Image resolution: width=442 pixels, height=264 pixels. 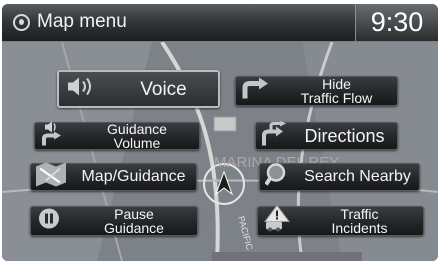 What do you see at coordinates (277, 220) in the screenshot?
I see `traffic-incident-icon` at bounding box center [277, 220].